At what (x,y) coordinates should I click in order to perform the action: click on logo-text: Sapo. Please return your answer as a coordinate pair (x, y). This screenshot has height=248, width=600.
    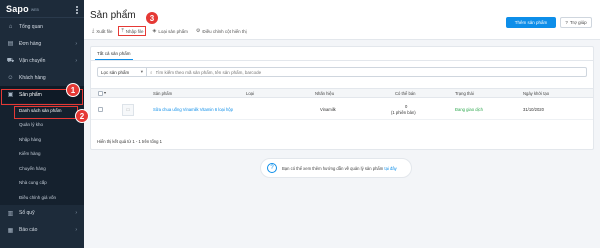
    Looking at the image, I should click on (17, 8).